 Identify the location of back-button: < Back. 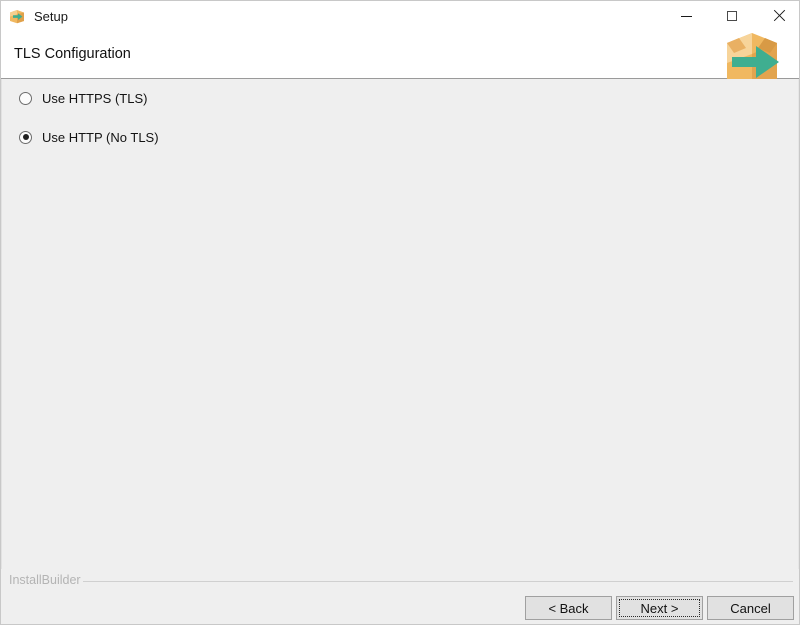
(568, 608).